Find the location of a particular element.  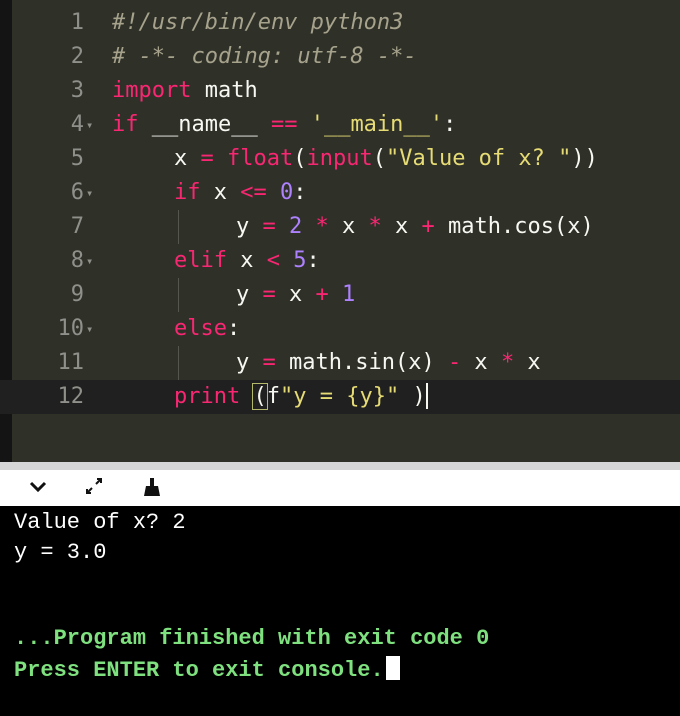

expand-arrows-icon is located at coordinates (94, 489).